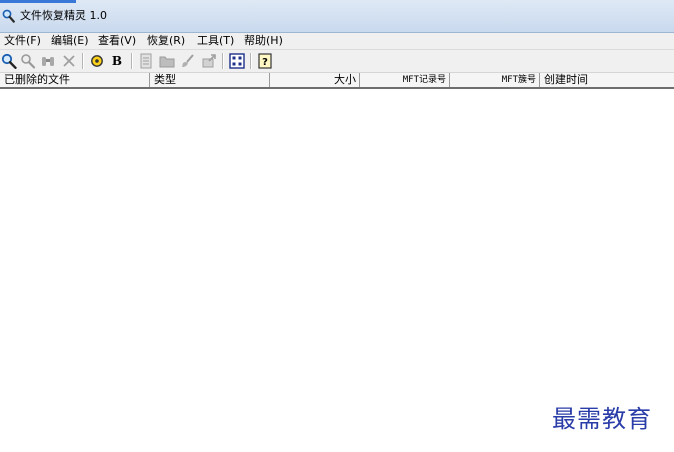  What do you see at coordinates (117, 41) in the screenshot?
I see `menu-view: 查看(V)` at bounding box center [117, 41].